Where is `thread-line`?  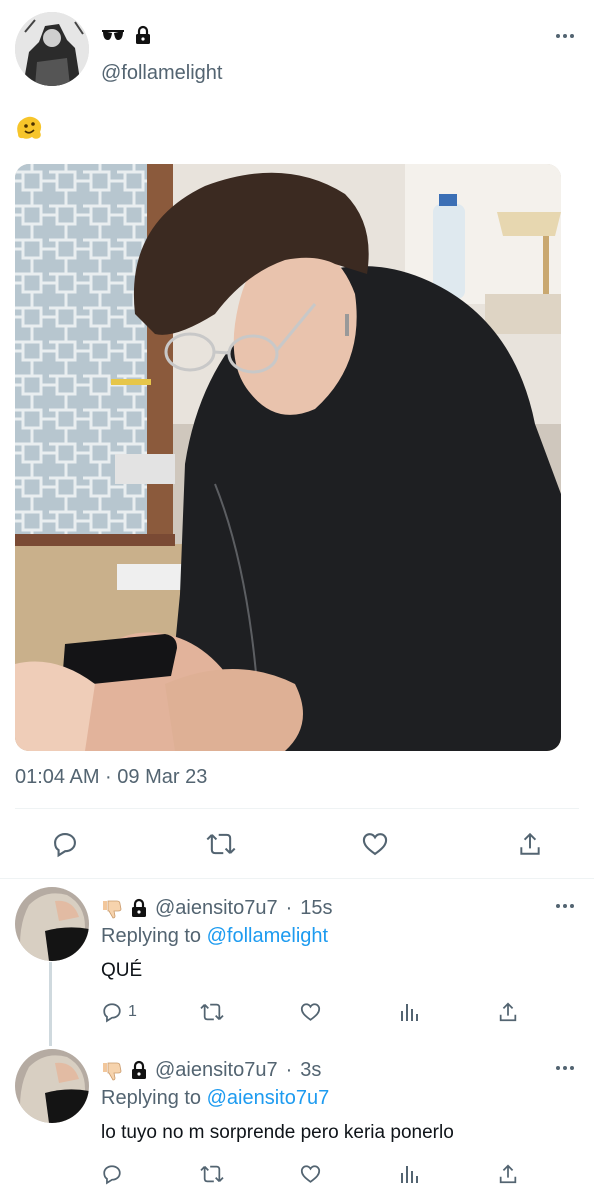 thread-line is located at coordinates (50, 1004).